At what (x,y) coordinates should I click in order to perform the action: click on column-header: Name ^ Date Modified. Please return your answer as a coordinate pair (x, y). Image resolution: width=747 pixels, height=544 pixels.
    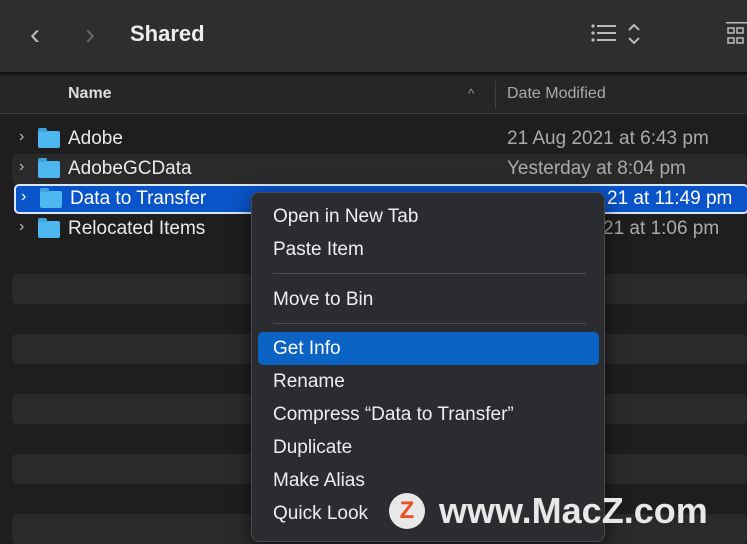
    Looking at the image, I should click on (373, 95).